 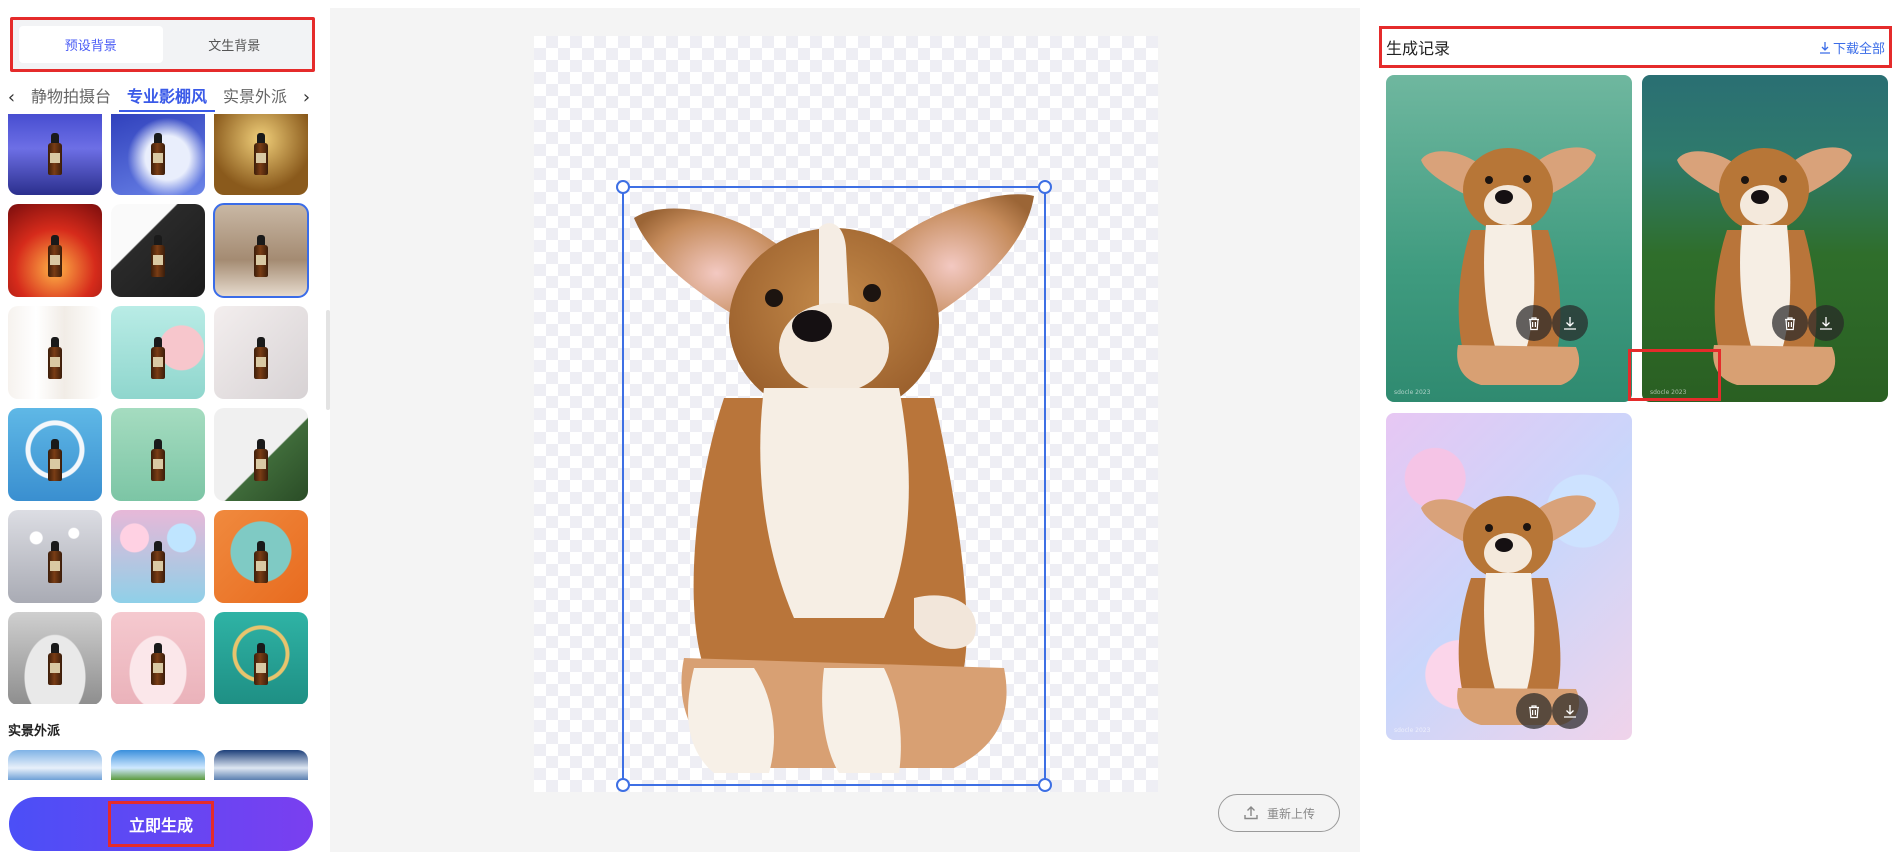 I want to click on category-tab-studio: 专业影棚风, so click(x=166, y=97).